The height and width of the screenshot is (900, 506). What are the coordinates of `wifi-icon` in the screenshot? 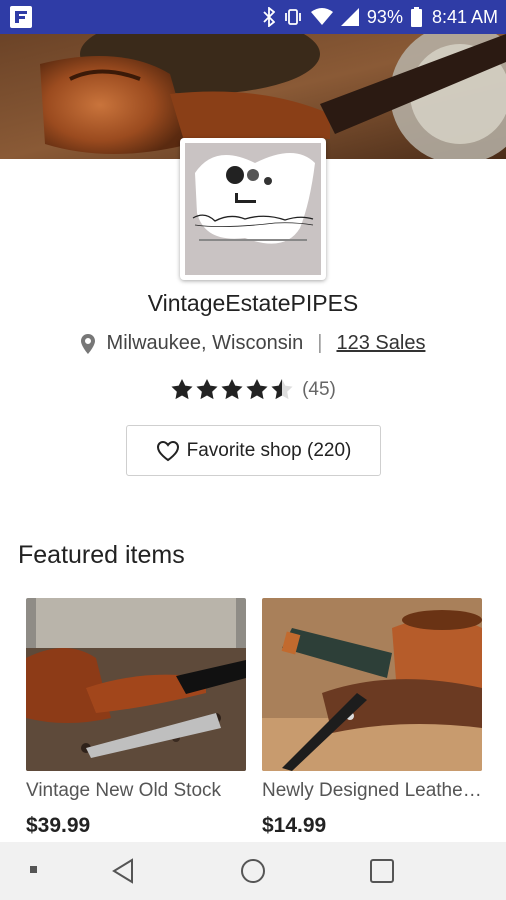 It's located at (321, 17).